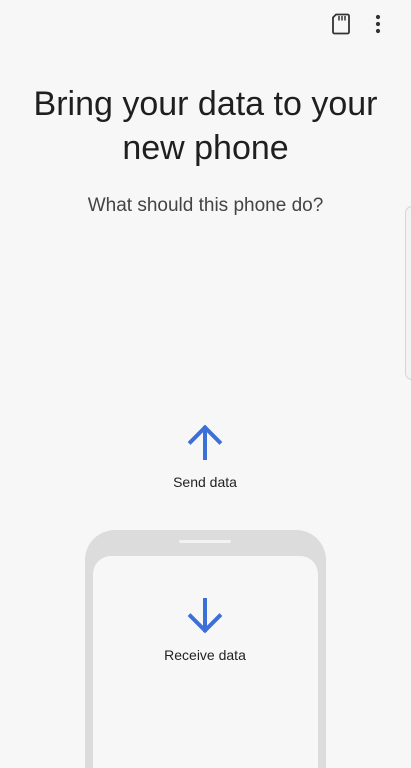 The height and width of the screenshot is (768, 411). Describe the element at coordinates (205, 482) in the screenshot. I see `send-data-label: Send data` at that location.